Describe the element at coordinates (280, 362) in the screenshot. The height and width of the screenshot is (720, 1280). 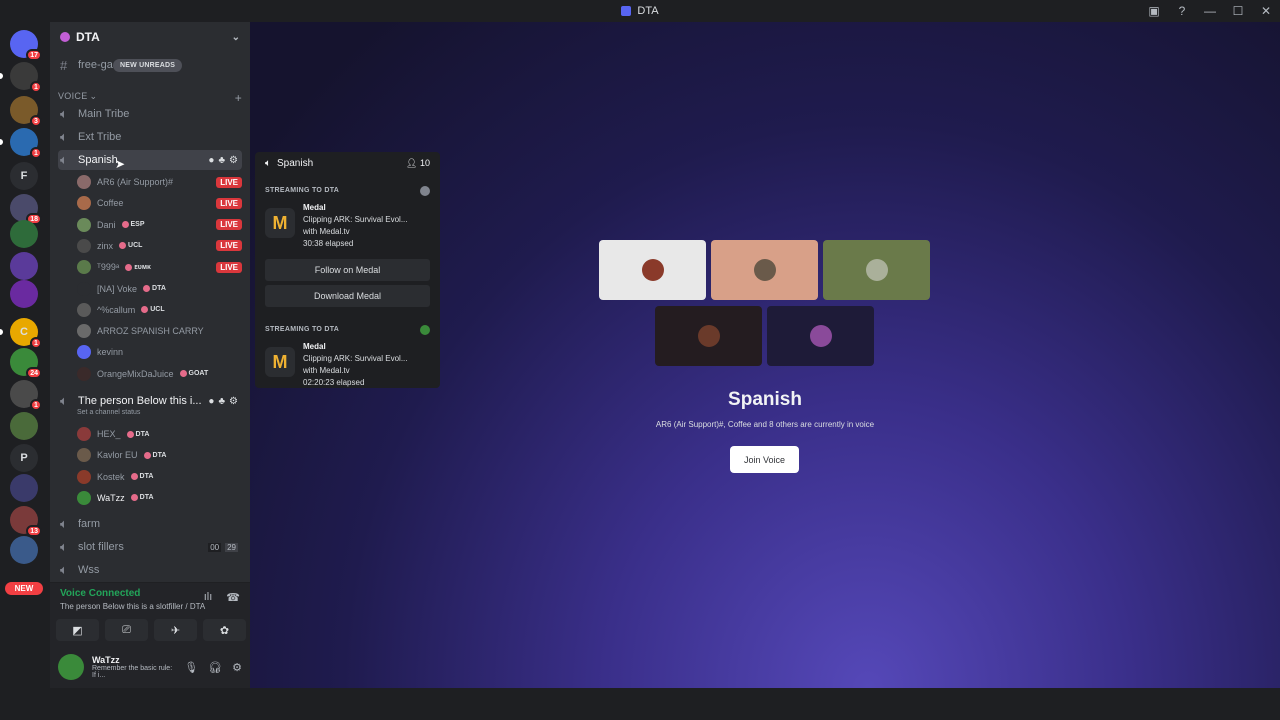
I see `medal-logo-icon: M` at that location.